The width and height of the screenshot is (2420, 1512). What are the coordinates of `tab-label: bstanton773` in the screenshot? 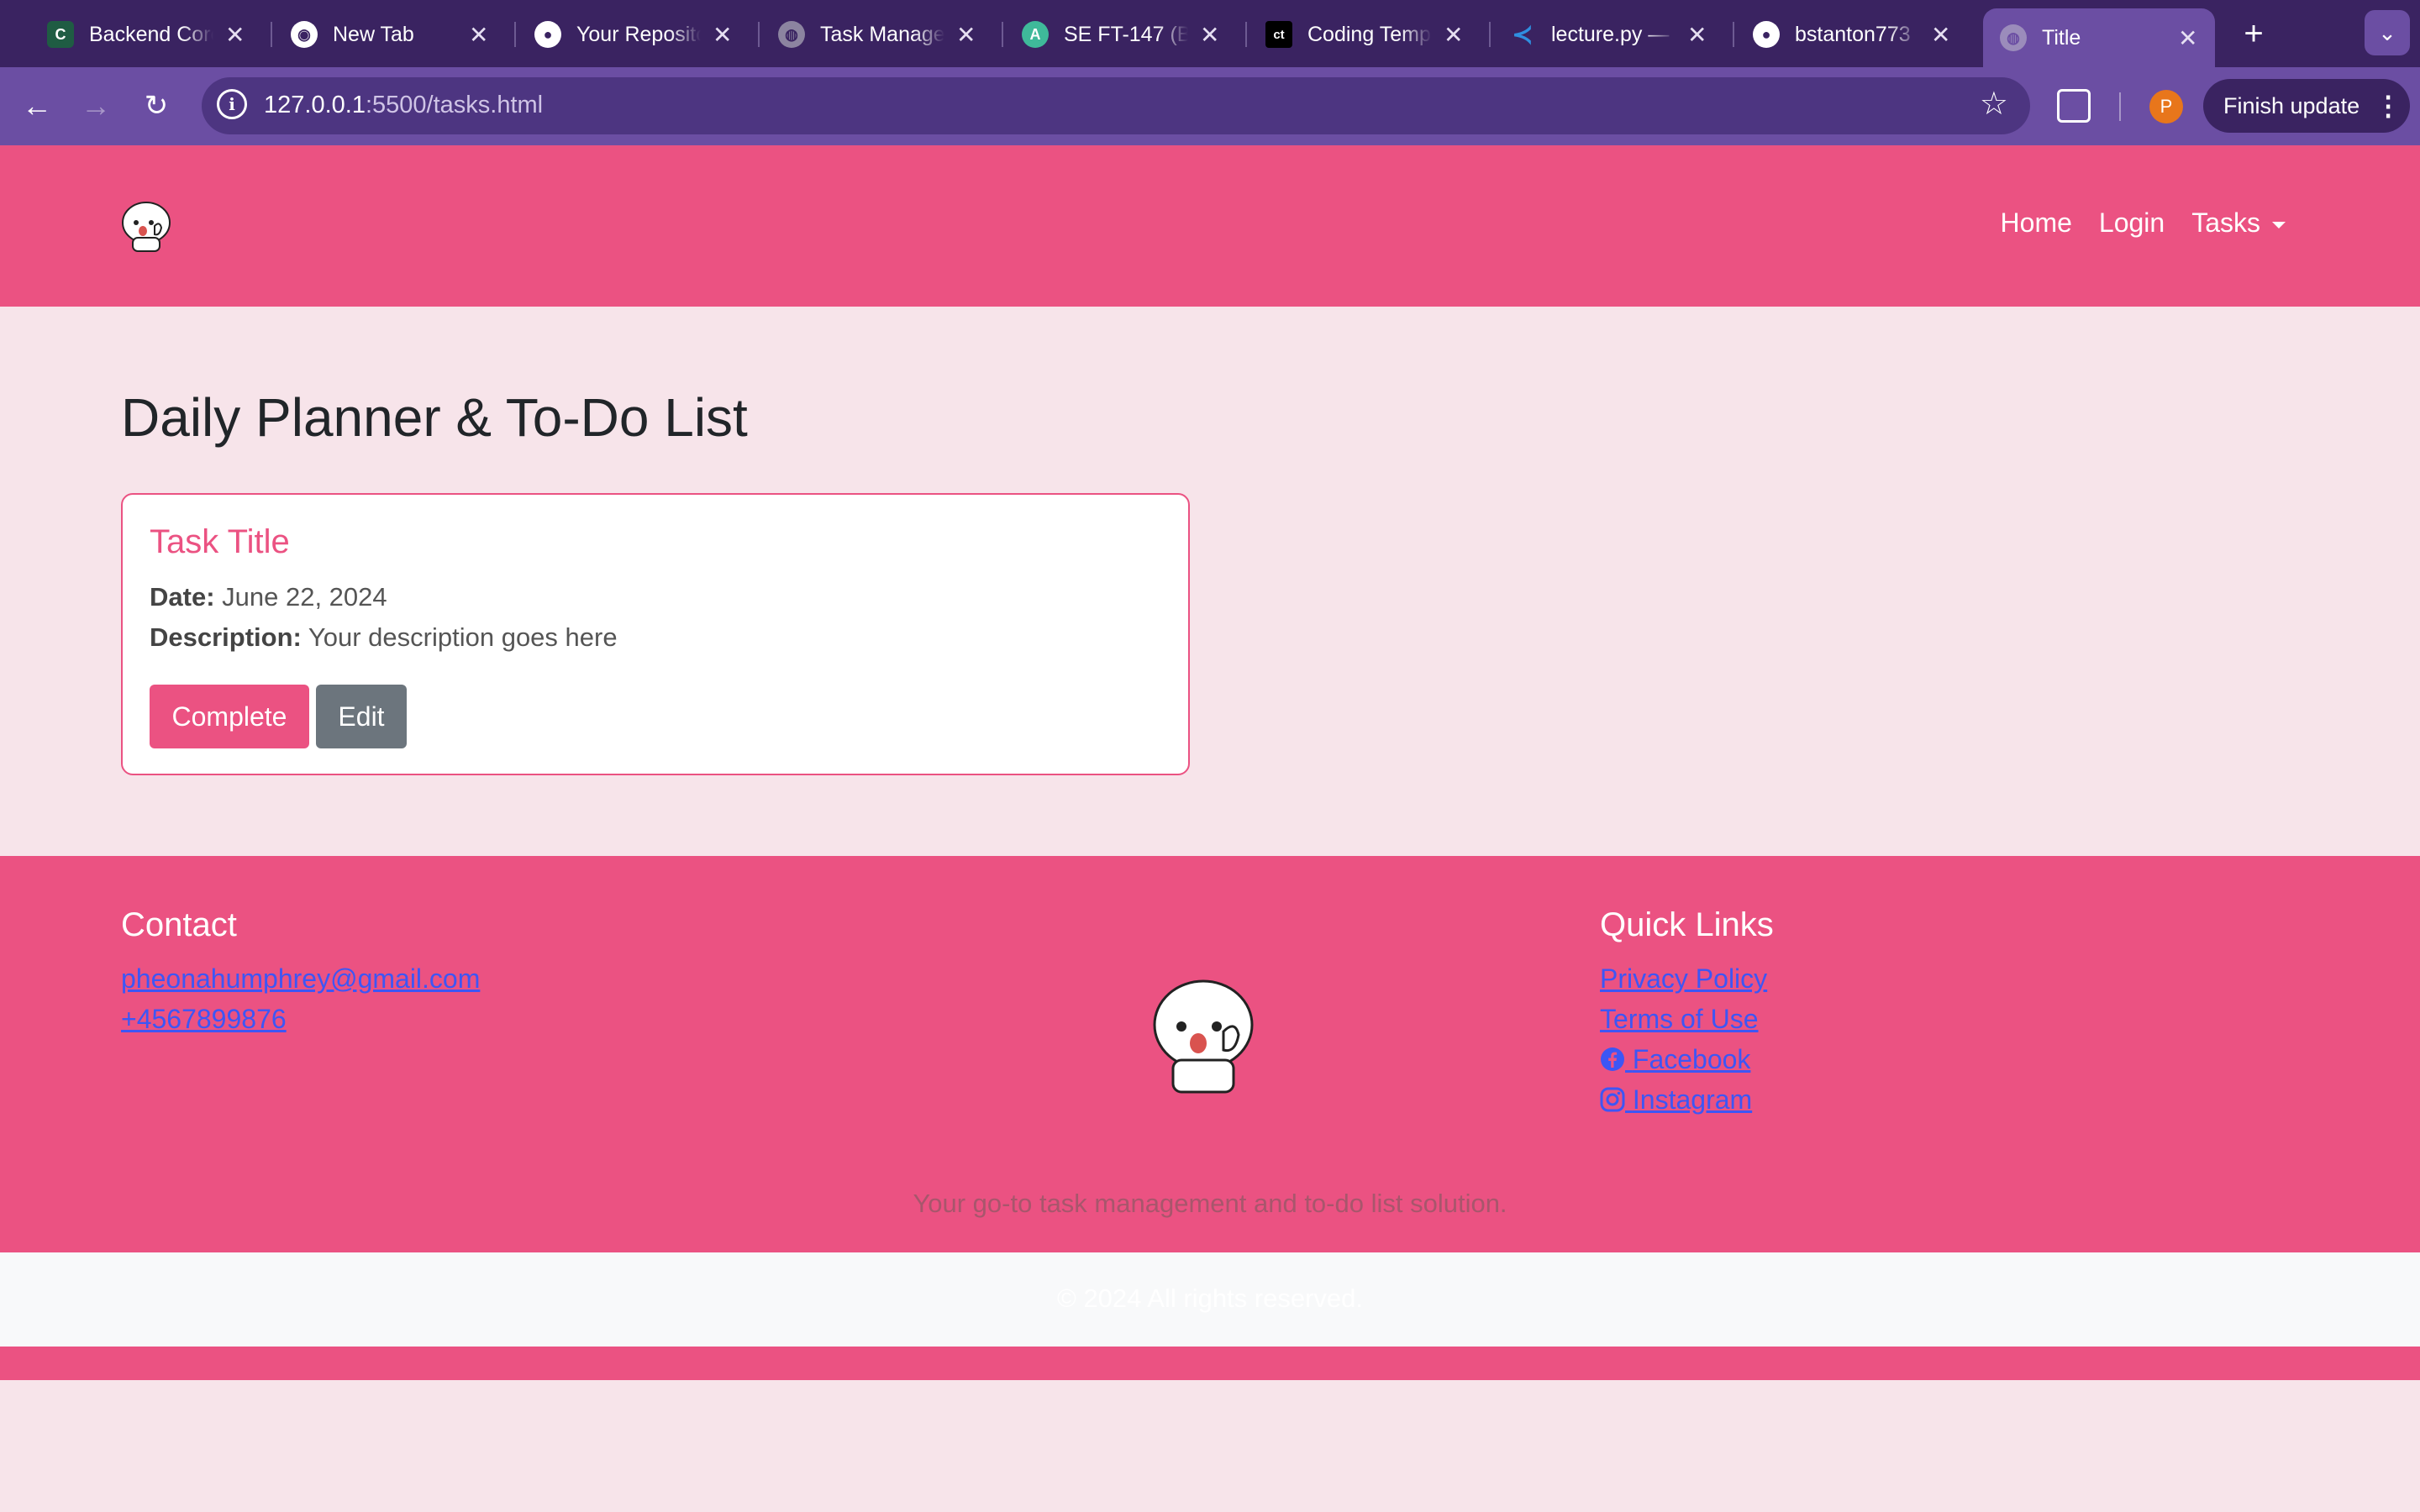 It's located at (1853, 34).